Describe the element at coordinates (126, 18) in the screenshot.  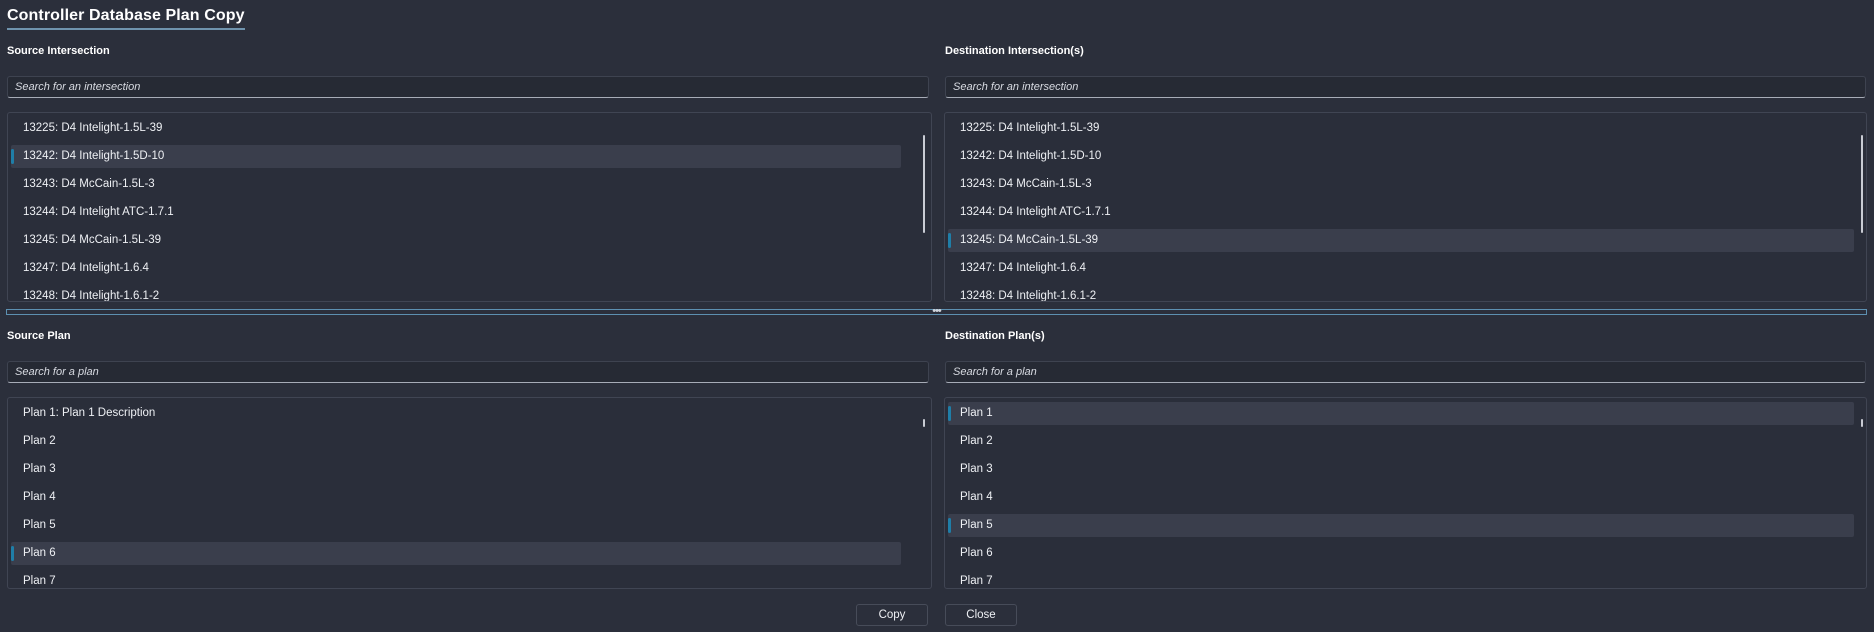
I see `window-title: Controller Database Plan Copy` at that location.